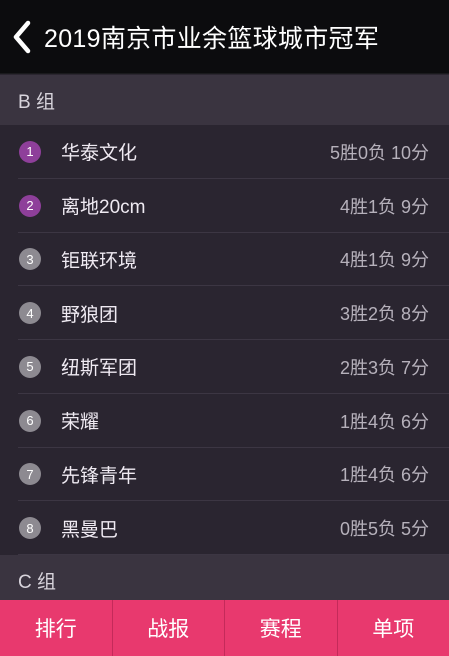 This screenshot has width=449, height=656. What do you see at coordinates (169, 628) in the screenshot?
I see `tab-reports: 战报` at bounding box center [169, 628].